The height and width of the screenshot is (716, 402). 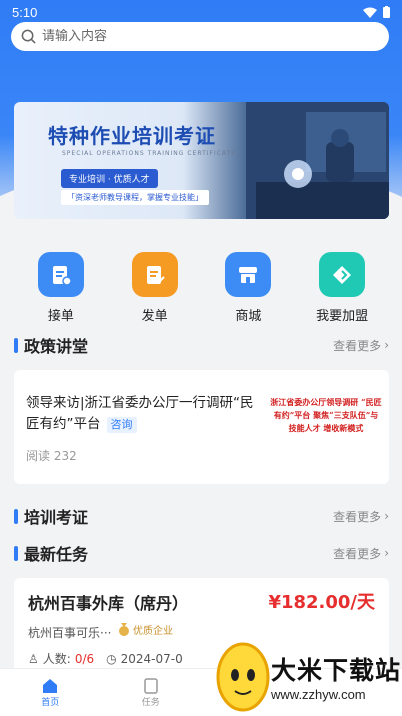 What do you see at coordinates (25, 12) in the screenshot?
I see `status-time: 5:10` at bounding box center [25, 12].